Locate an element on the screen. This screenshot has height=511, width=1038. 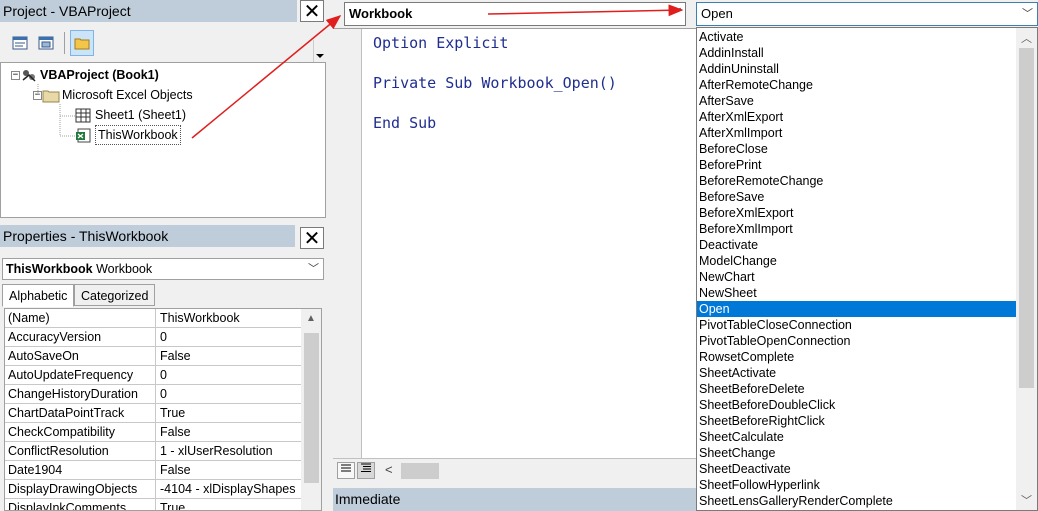
procedure-option: BeforeRemoteChange is located at coordinates (857, 181).